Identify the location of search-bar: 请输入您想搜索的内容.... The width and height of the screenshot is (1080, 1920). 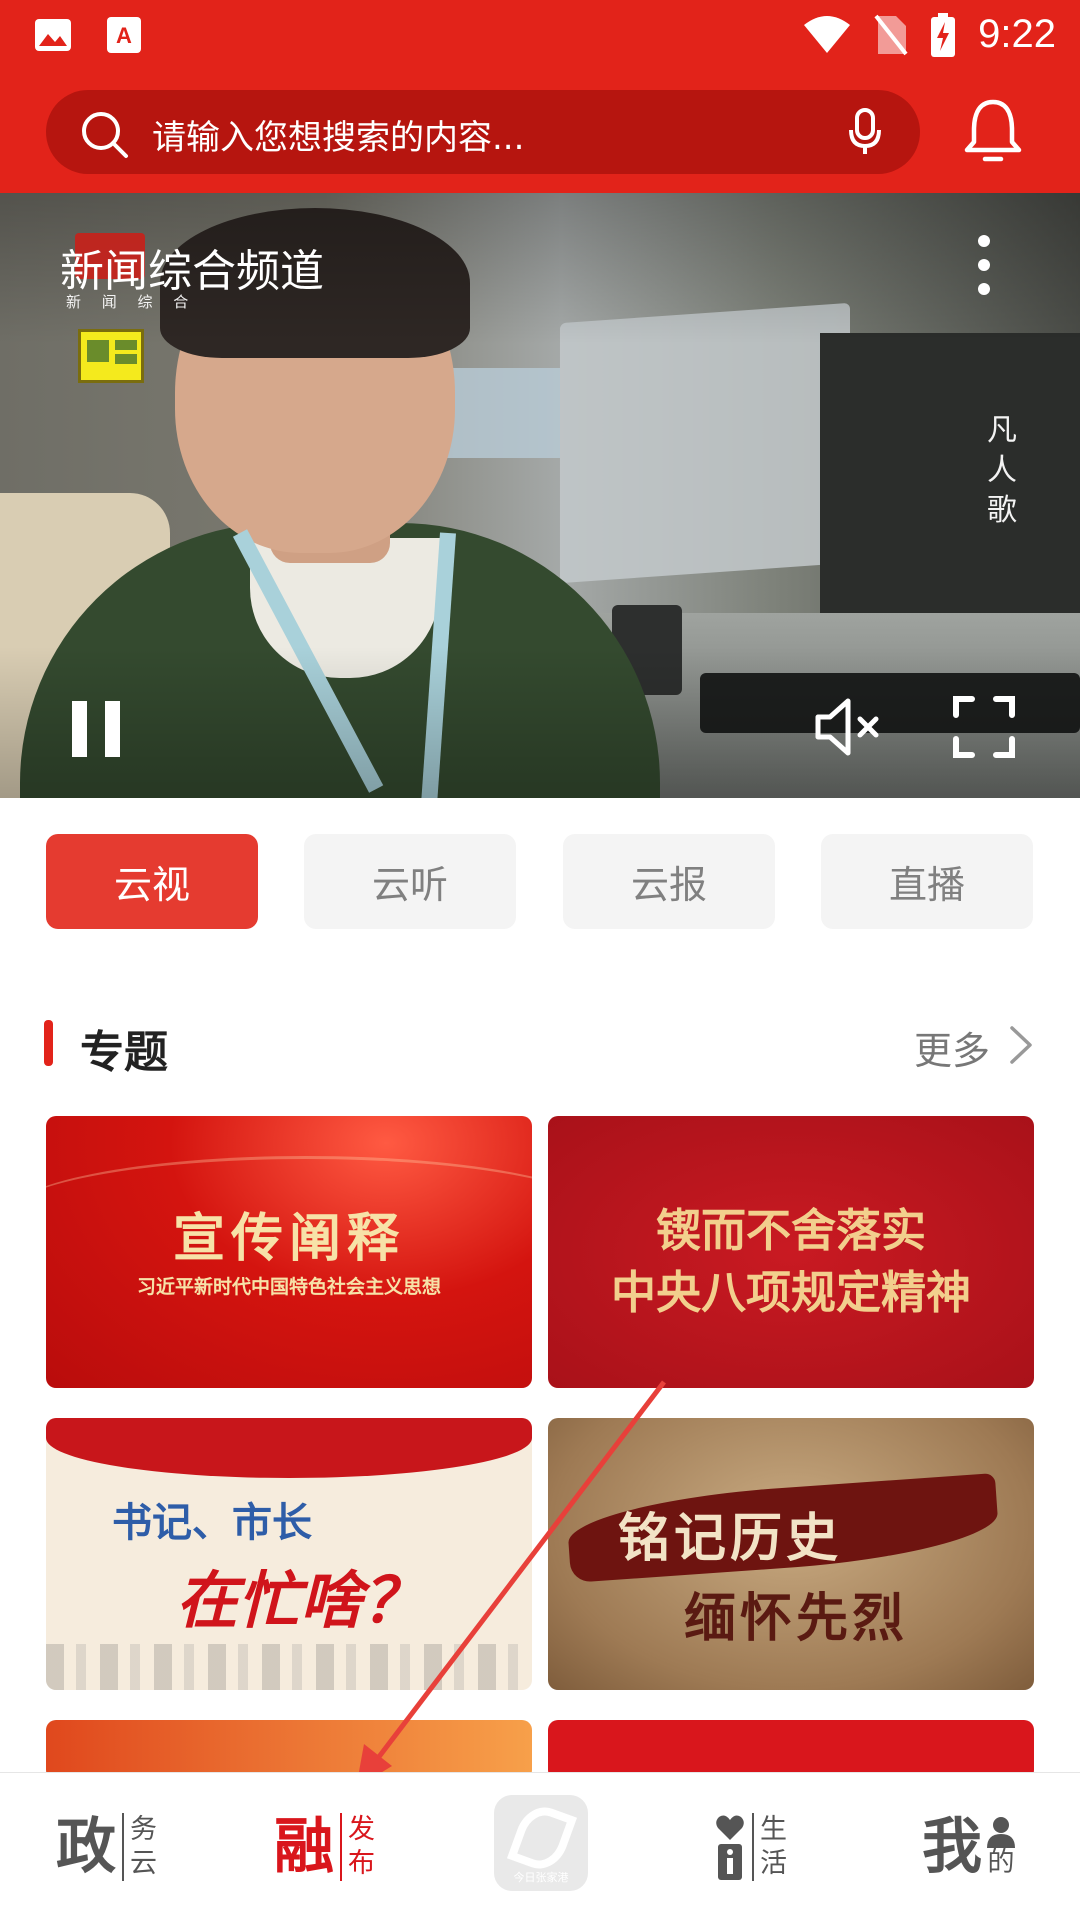
(483, 132).